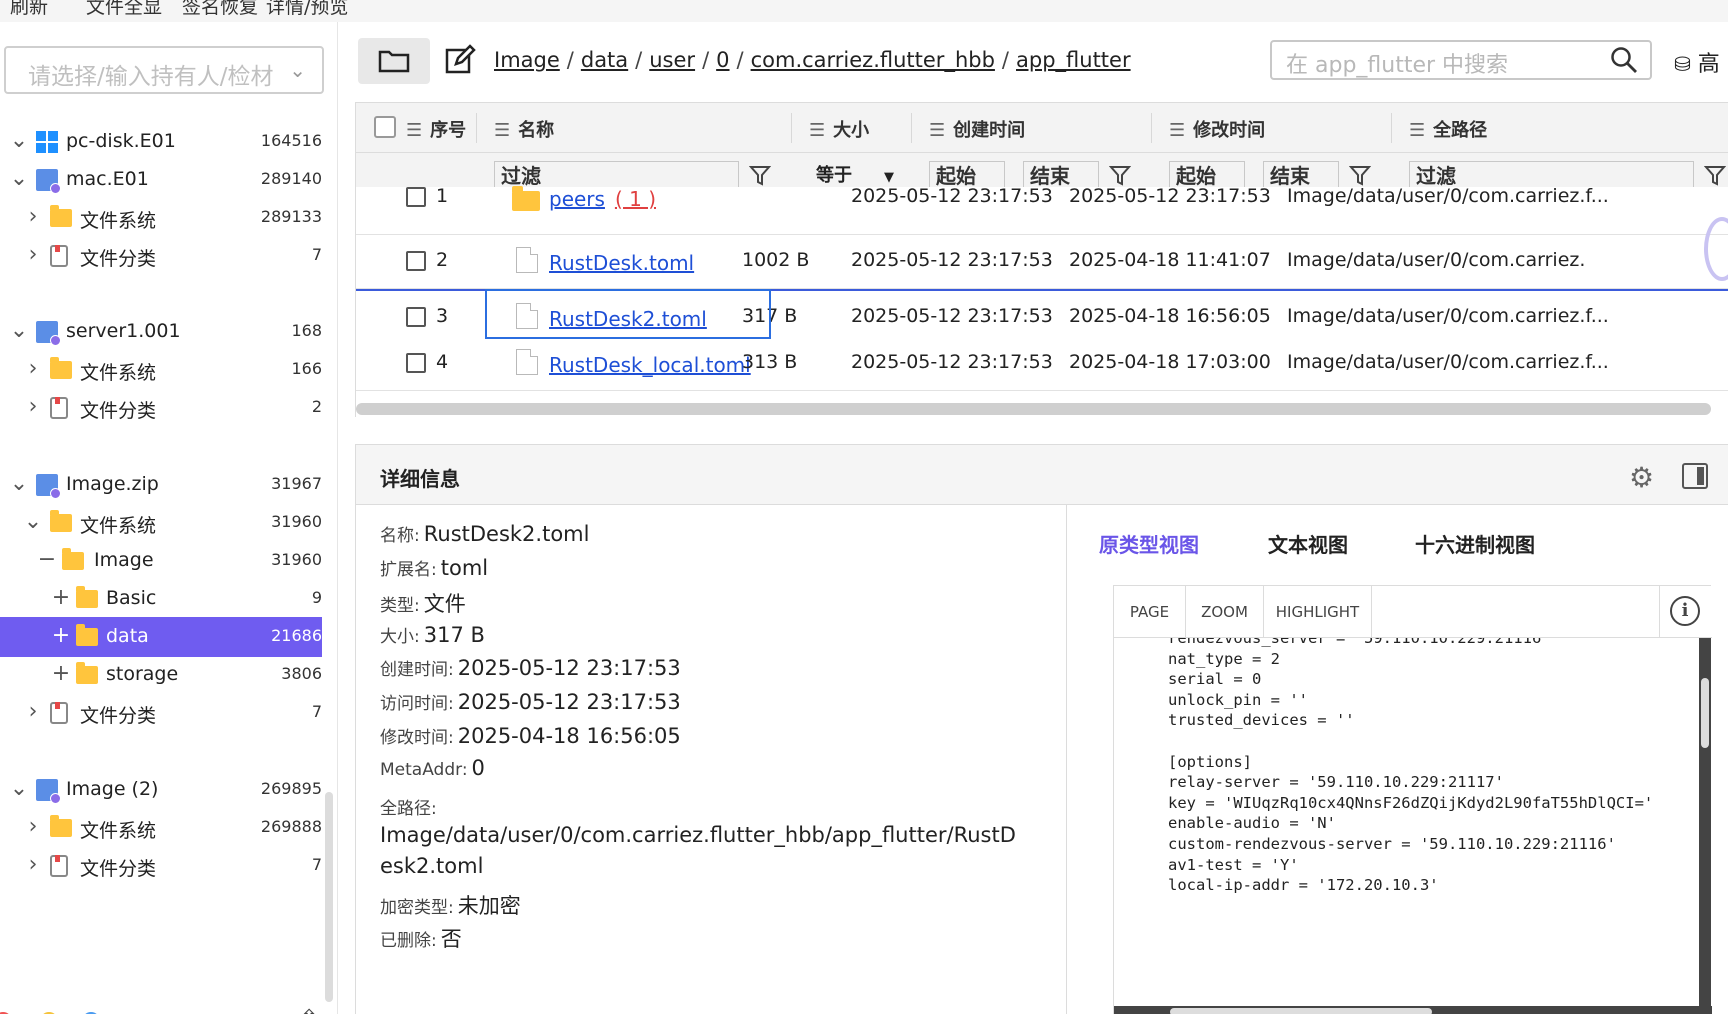 This screenshot has height=1014, width=1728. What do you see at coordinates (1624, 60) in the screenshot?
I see `search-icon` at bounding box center [1624, 60].